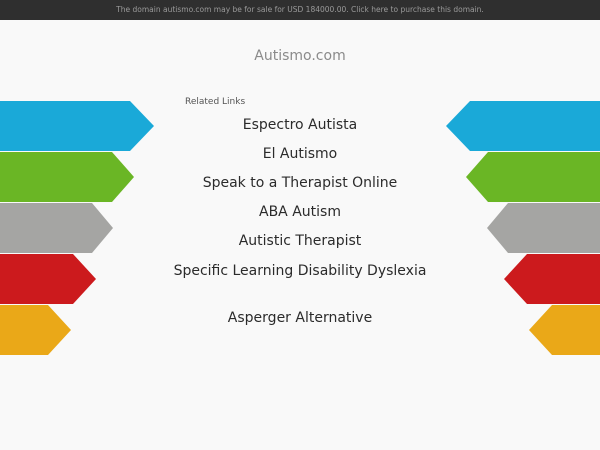 The height and width of the screenshot is (450, 600). I want to click on decorative-arrow-red-right, so click(552, 279).